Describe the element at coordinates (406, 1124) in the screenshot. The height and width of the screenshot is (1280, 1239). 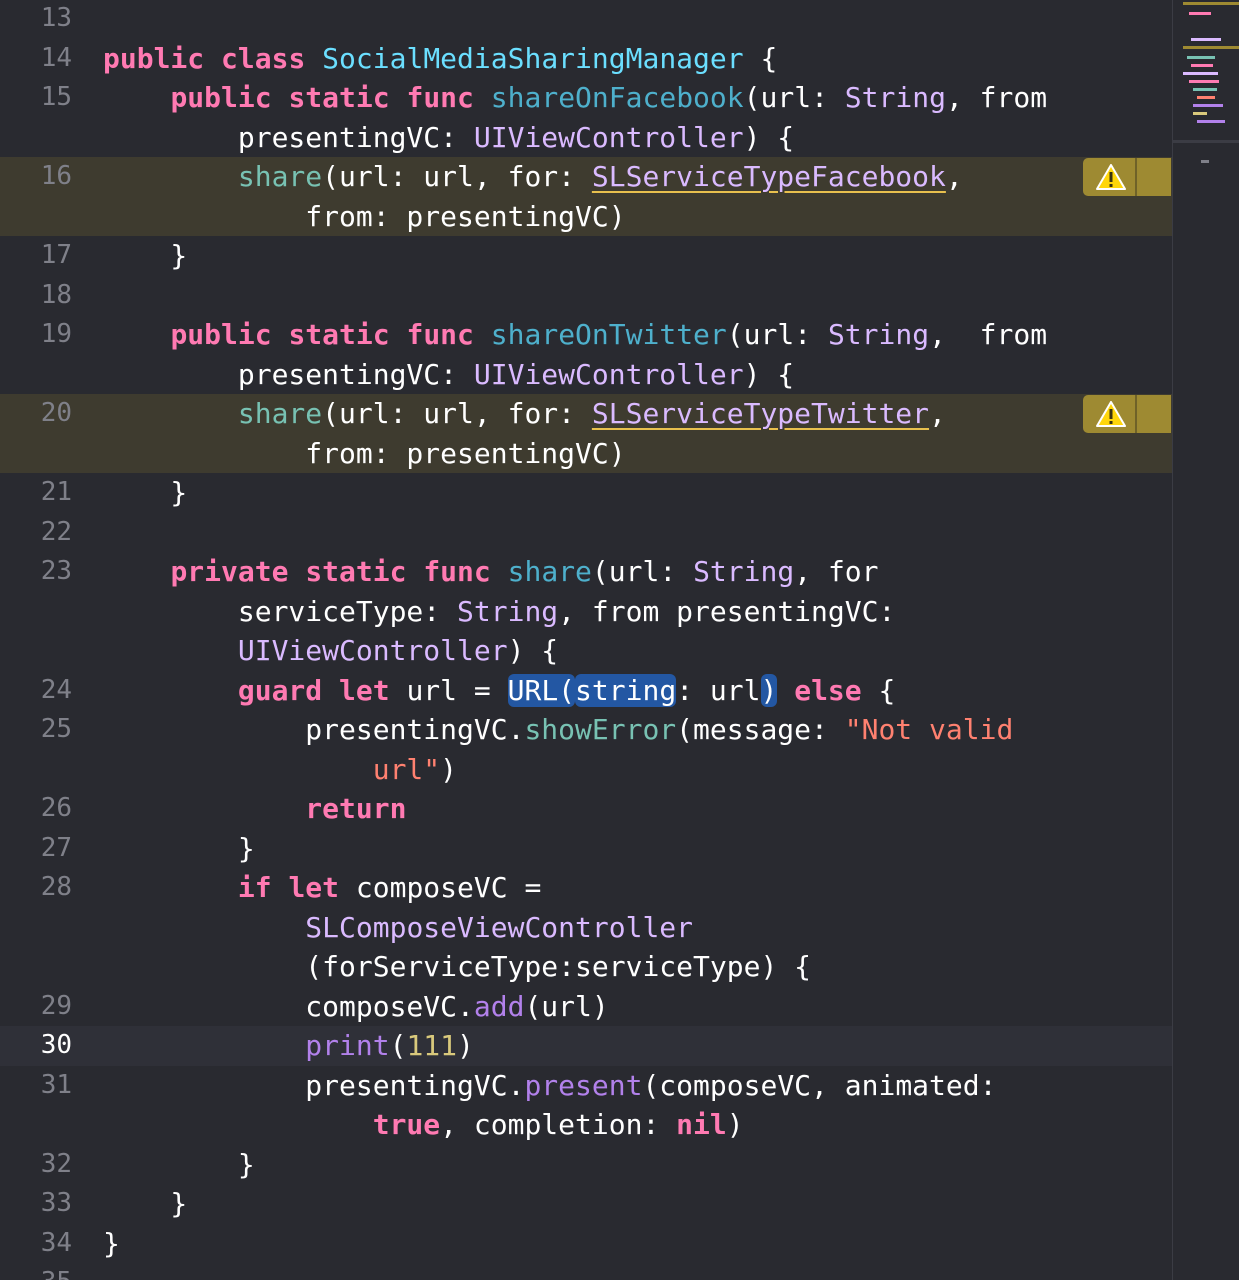
I see `code-token: true` at that location.